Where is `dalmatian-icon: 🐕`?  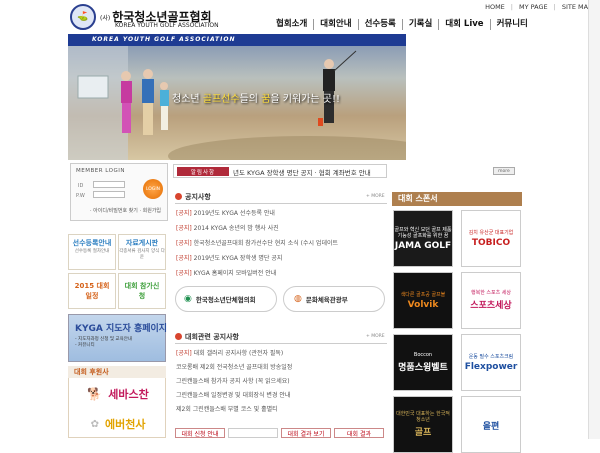 dalmatian-icon: 🐕 is located at coordinates (95, 394).